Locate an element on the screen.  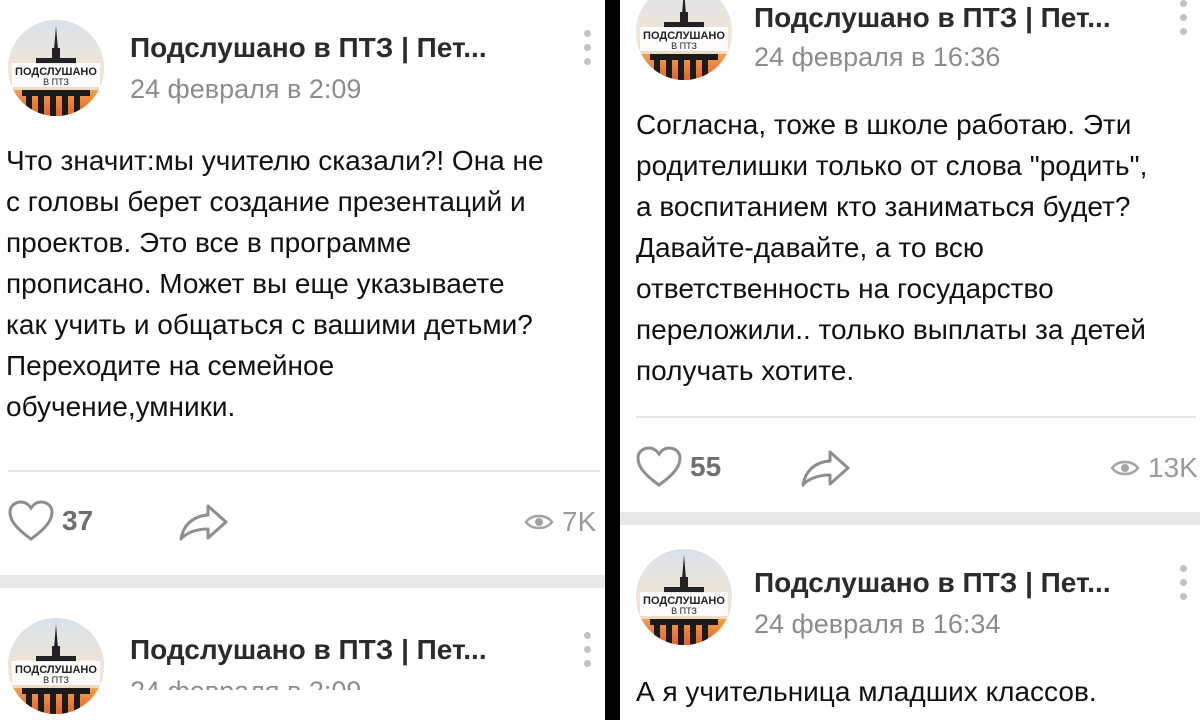
post-date: 24 февраля в 16:36 is located at coordinates (877, 57).